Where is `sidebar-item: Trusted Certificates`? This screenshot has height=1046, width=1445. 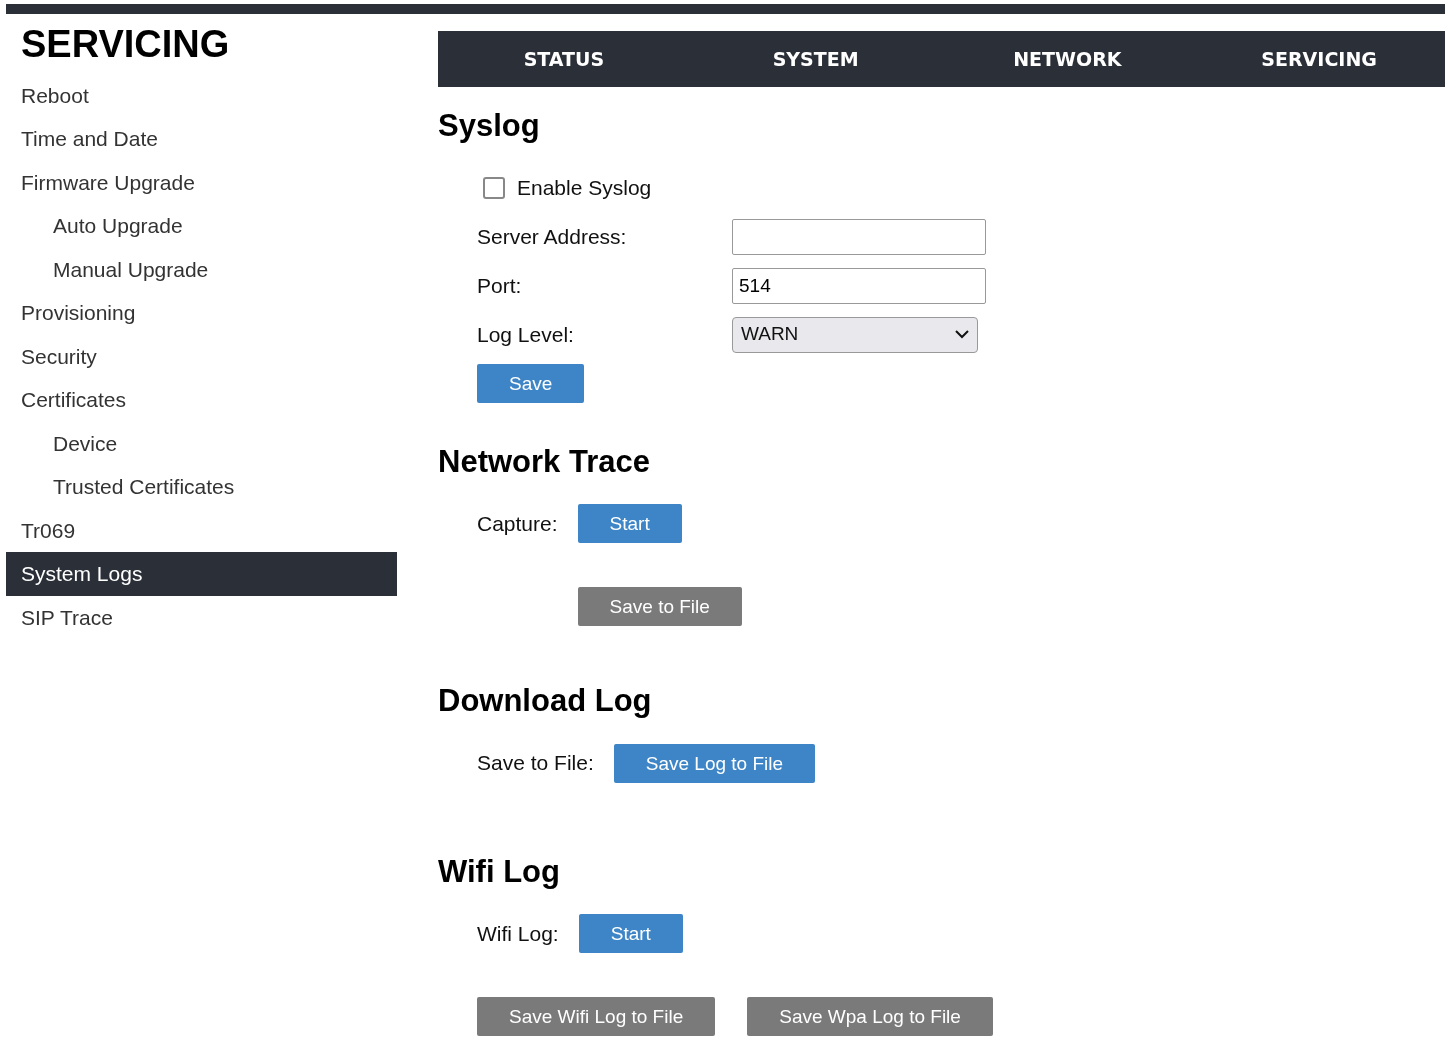
sidebar-item: Trusted Certificates is located at coordinates (201, 487).